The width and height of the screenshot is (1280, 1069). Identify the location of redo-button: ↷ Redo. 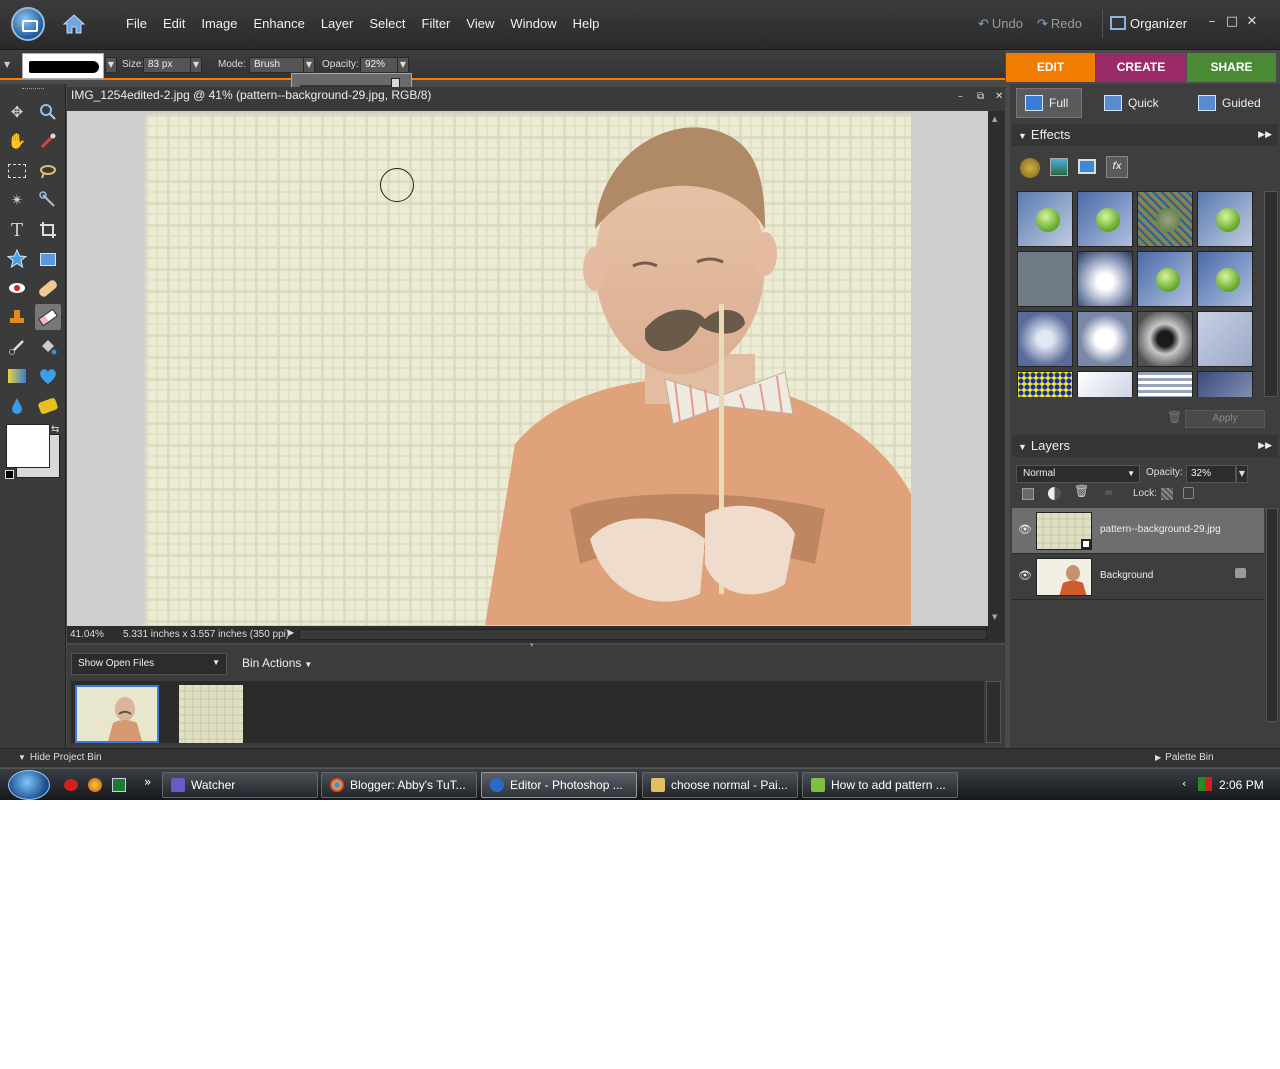
(1059, 24).